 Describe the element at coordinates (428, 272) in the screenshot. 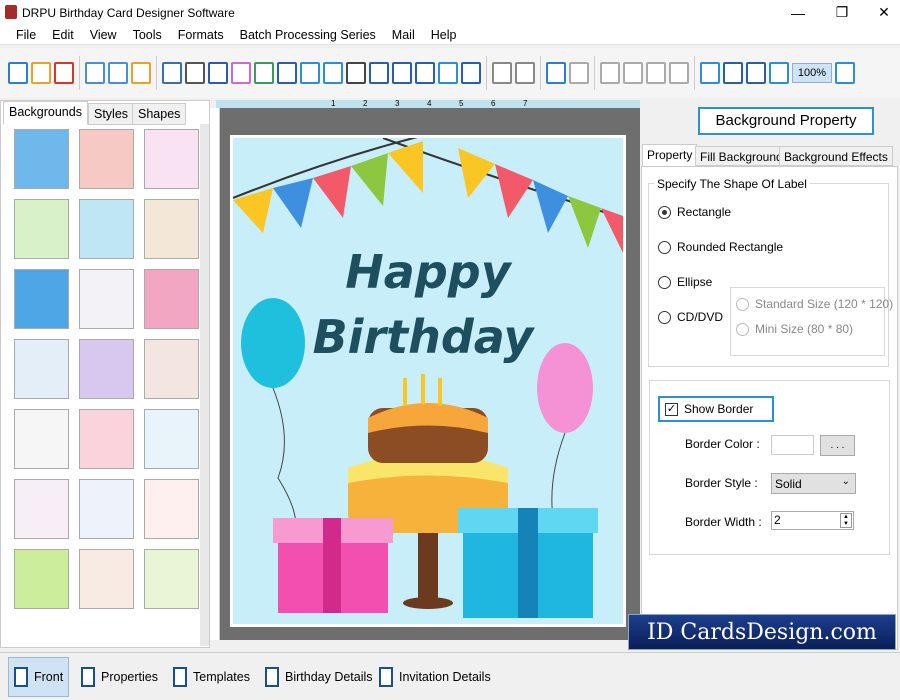

I see `card-title-line1: Happy` at that location.